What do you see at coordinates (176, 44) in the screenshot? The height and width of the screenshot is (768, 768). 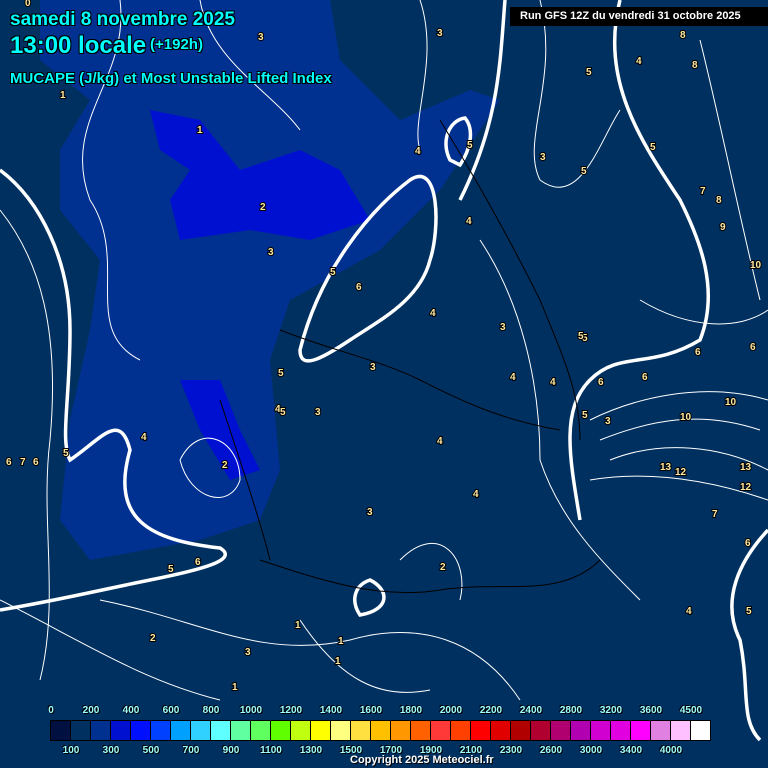 I see `forecast-lead-time: (+192h)` at bounding box center [176, 44].